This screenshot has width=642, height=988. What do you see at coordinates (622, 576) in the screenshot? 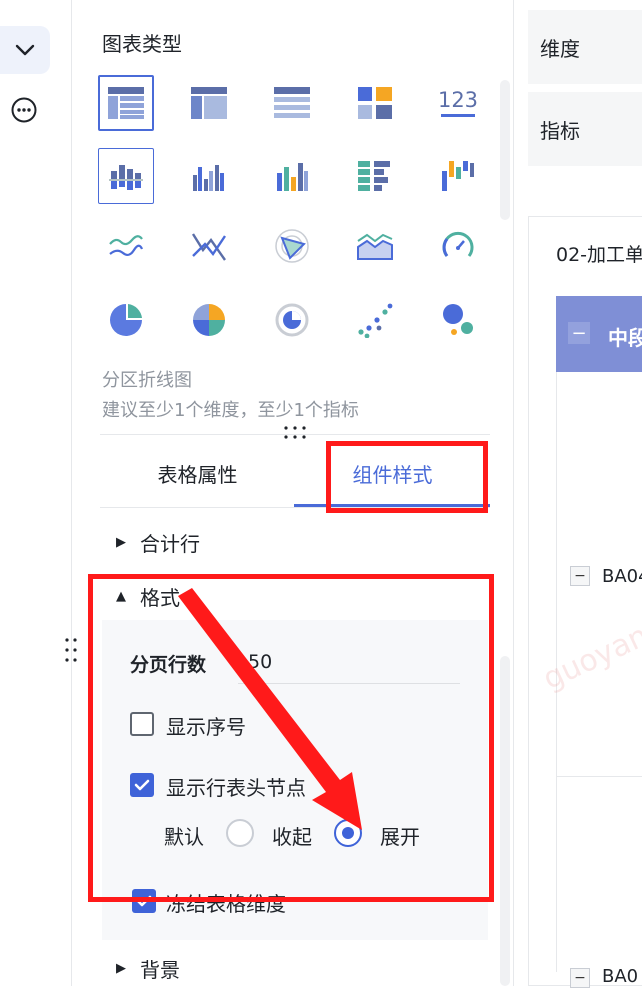
I see `preview-row-label: BA04` at bounding box center [622, 576].